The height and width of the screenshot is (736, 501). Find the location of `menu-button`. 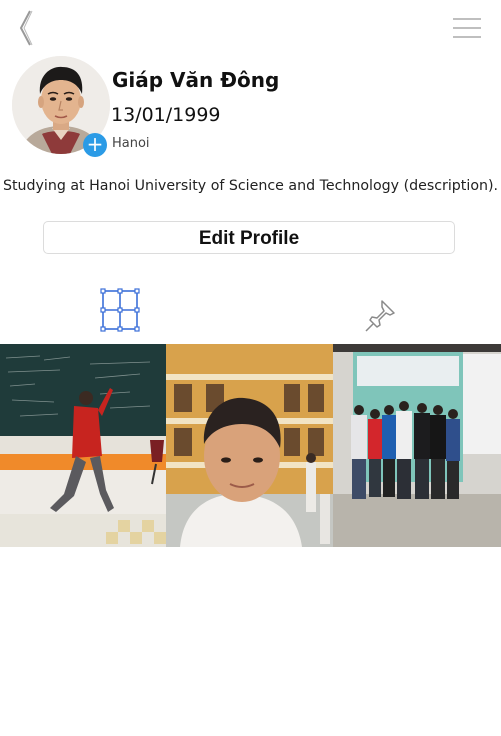

menu-button is located at coordinates (467, 28).